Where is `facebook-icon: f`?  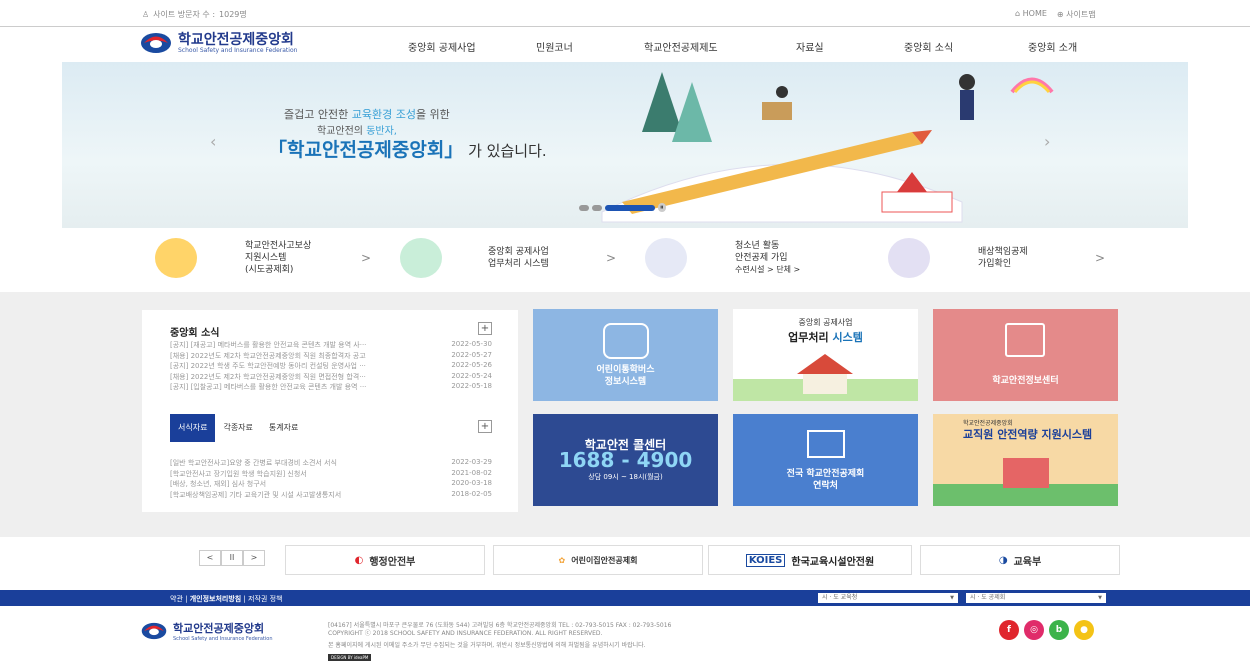 facebook-icon: f is located at coordinates (1009, 630).